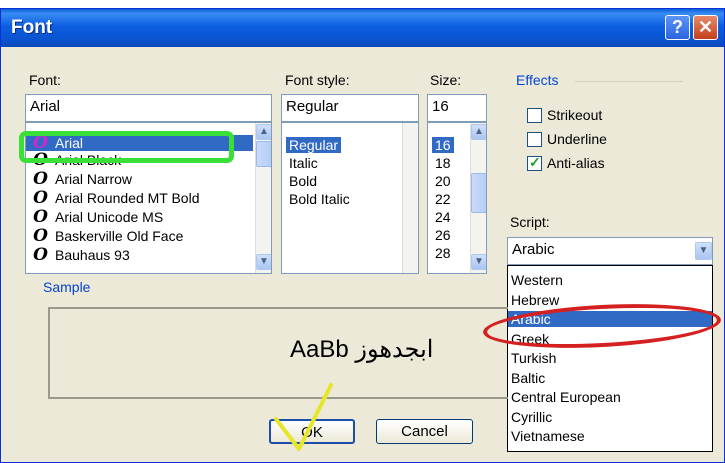 This screenshot has height=463, width=725. Describe the element at coordinates (703, 251) in the screenshot. I see `chevron-down-icon: ▼` at that location.